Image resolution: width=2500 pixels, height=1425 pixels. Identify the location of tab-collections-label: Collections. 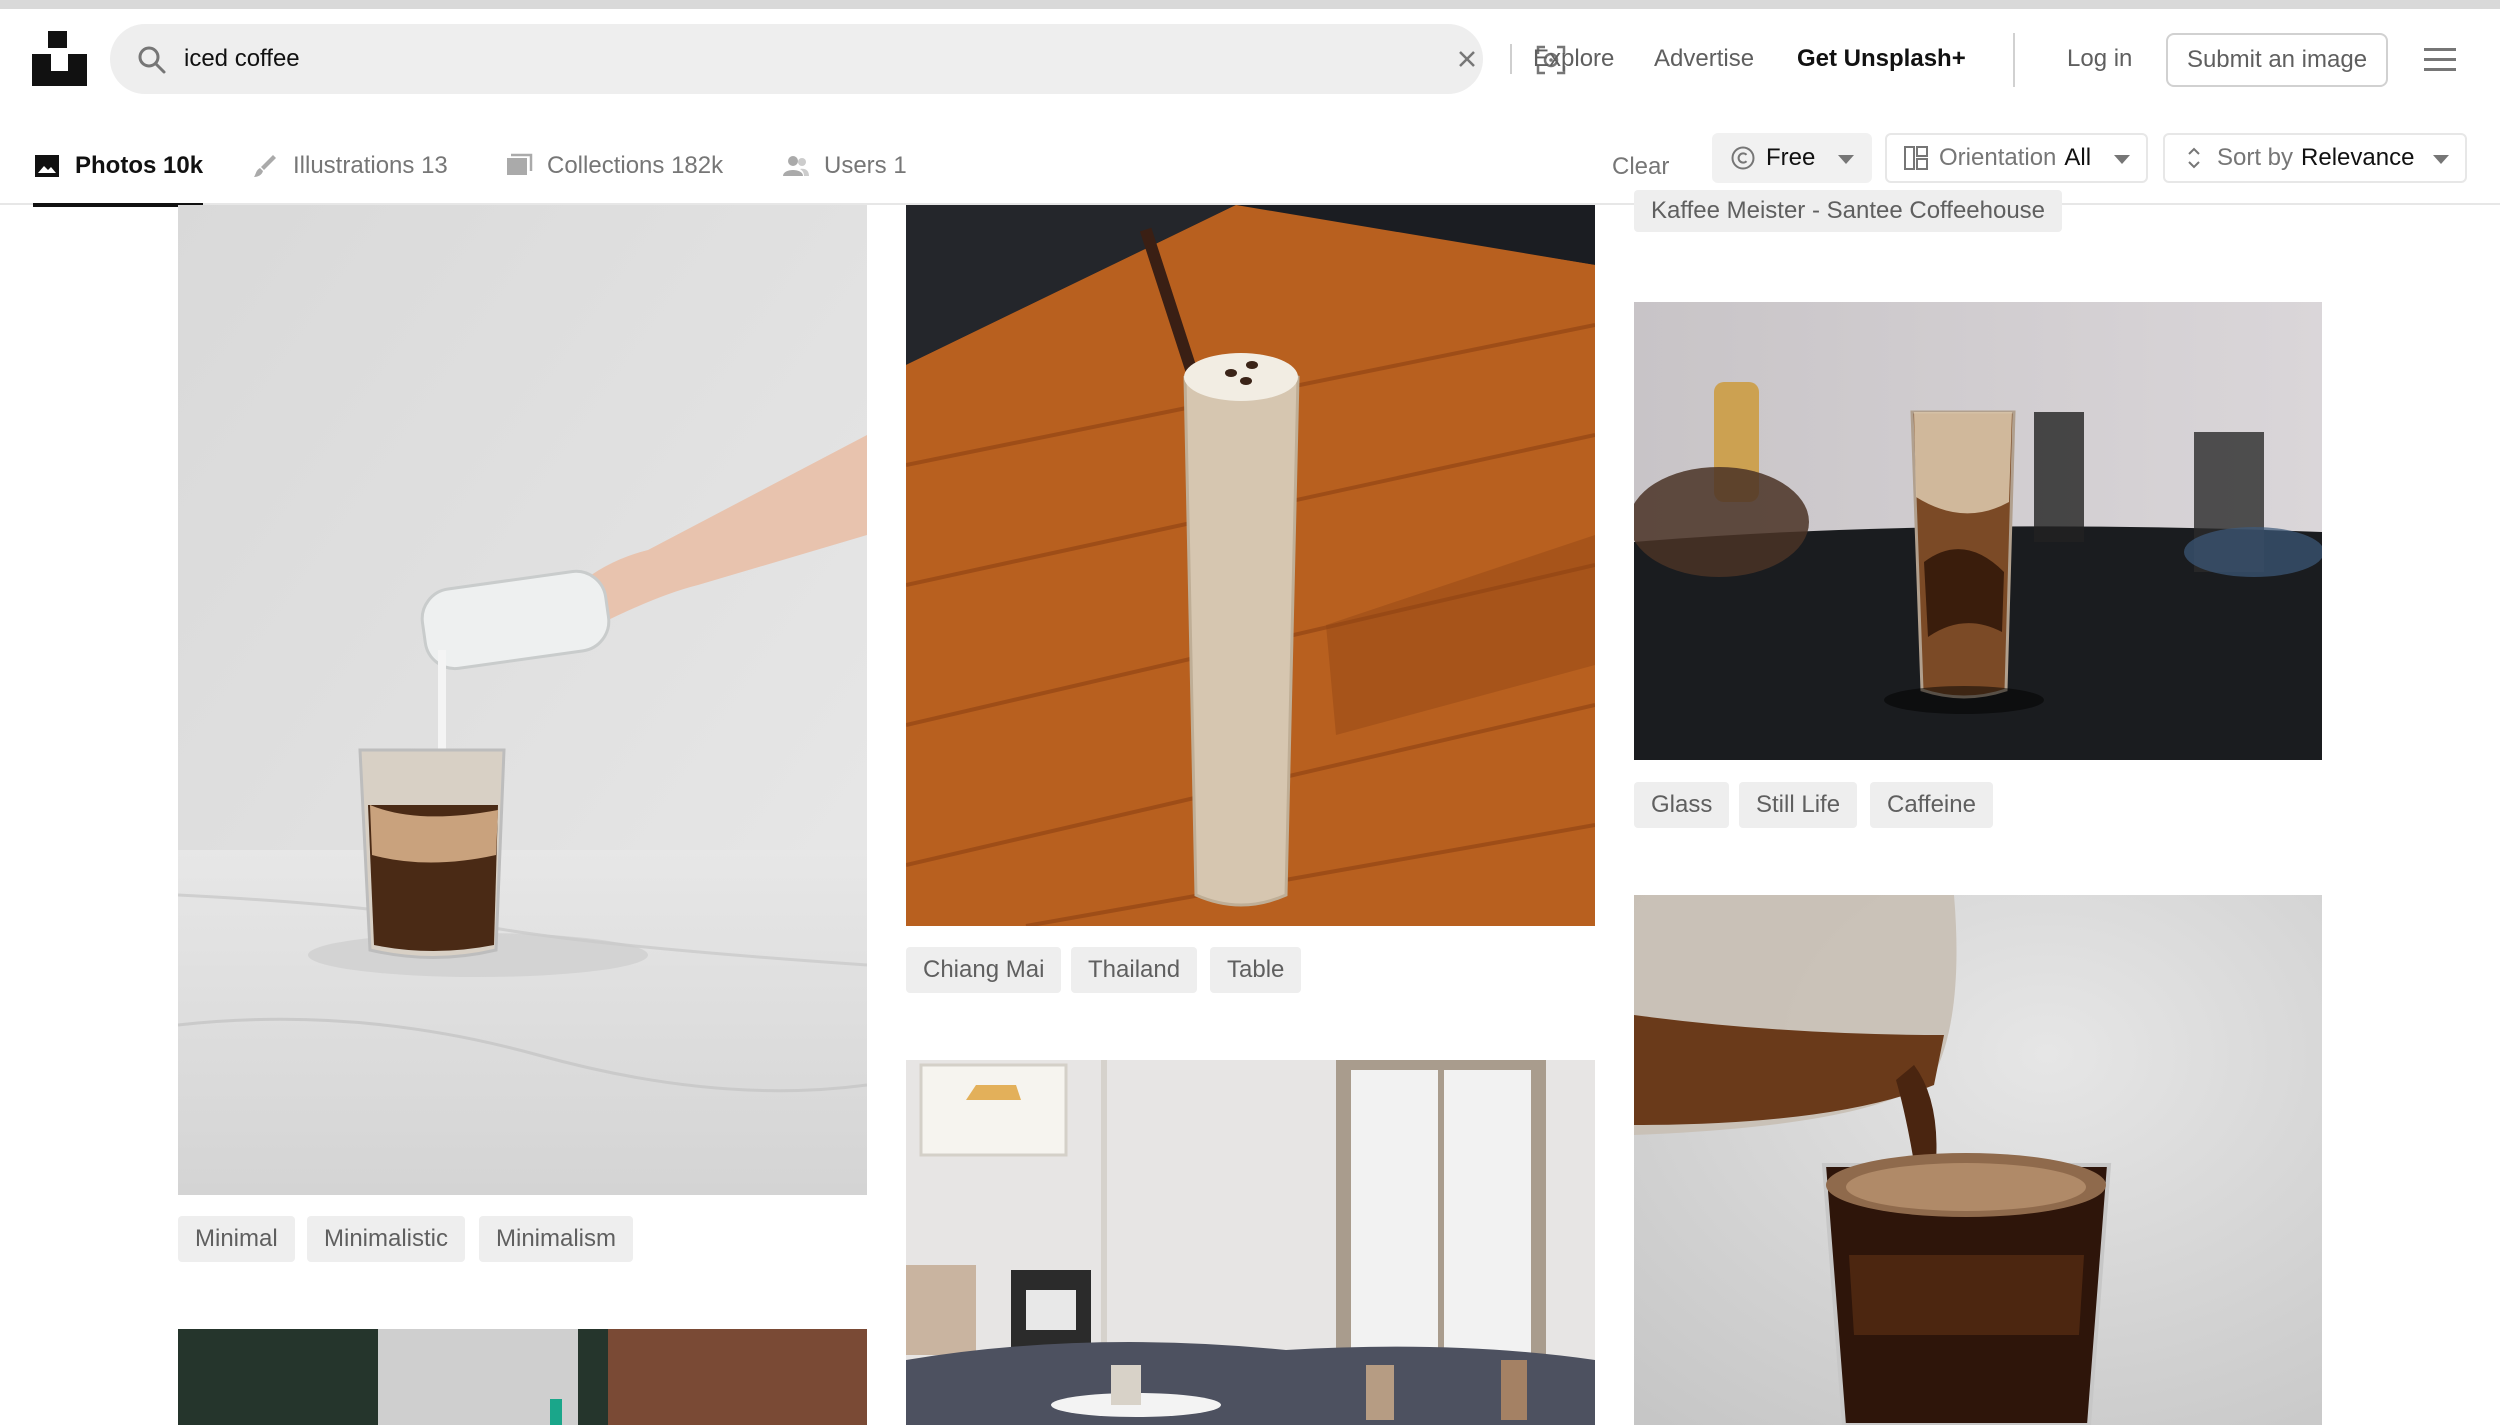
(606, 165).